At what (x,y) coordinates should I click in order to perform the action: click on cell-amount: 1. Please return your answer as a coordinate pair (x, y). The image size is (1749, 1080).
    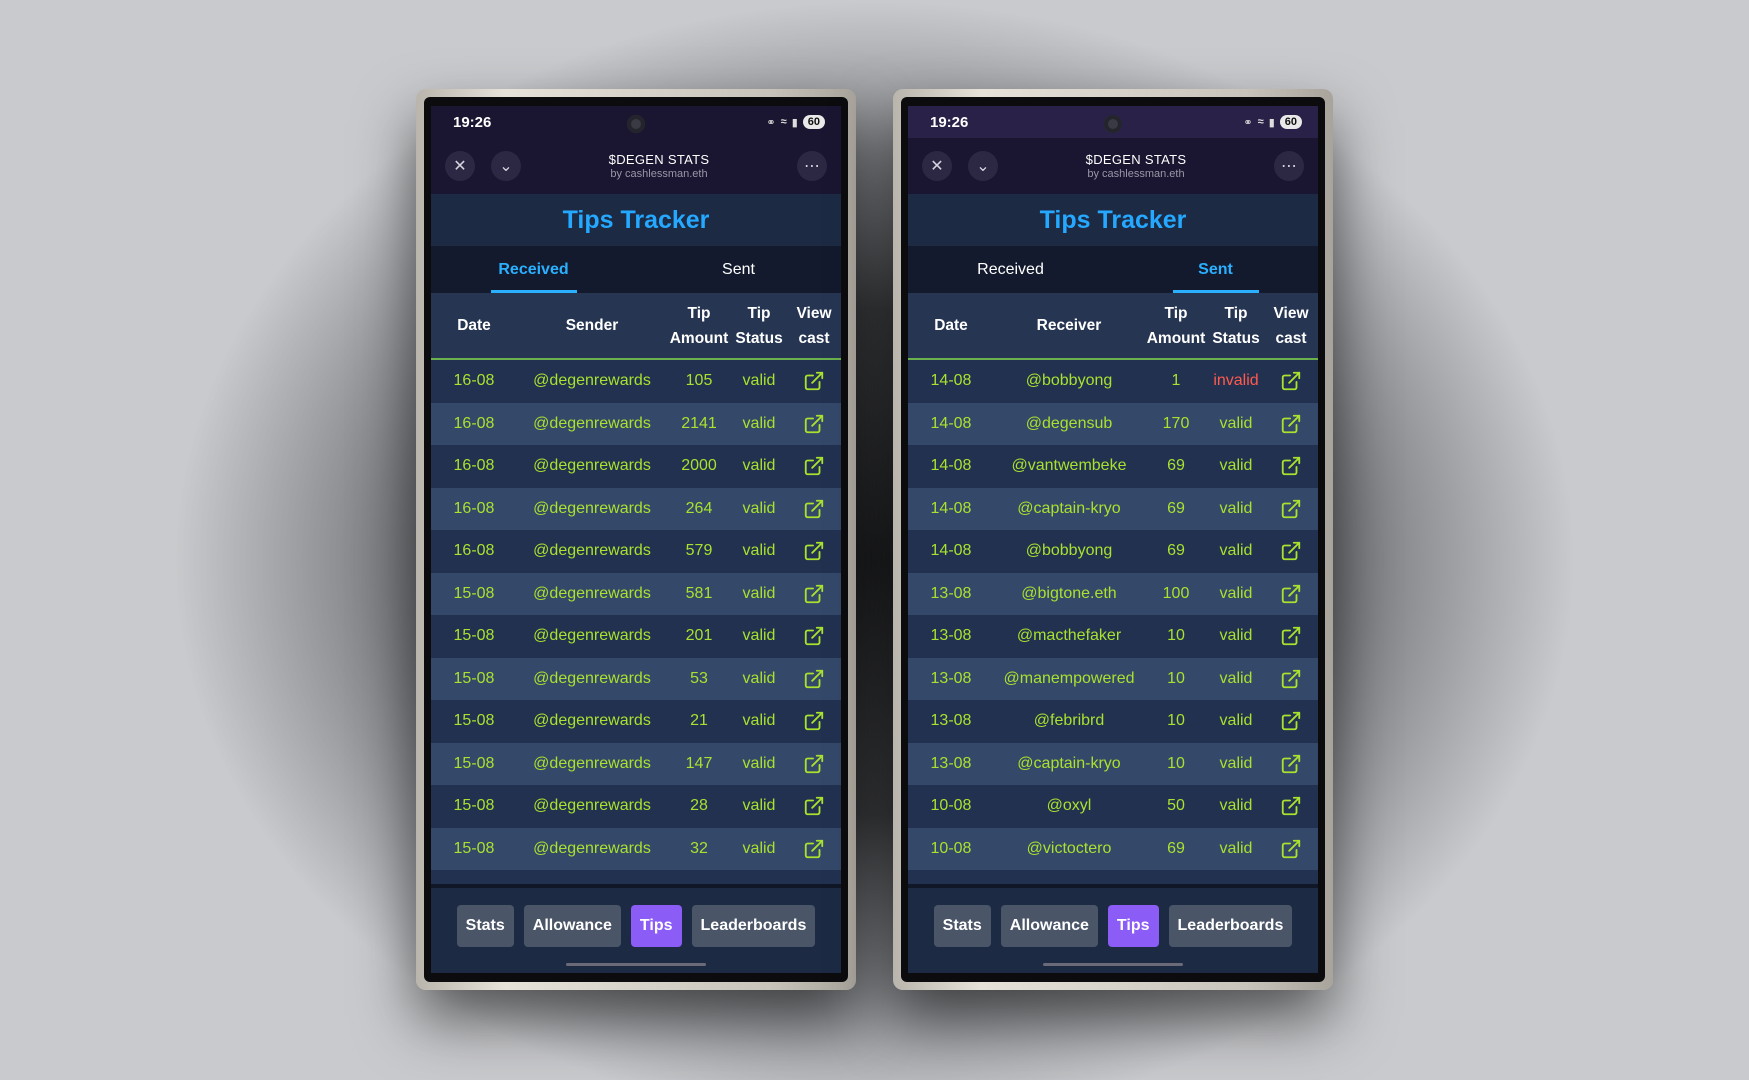
    Looking at the image, I should click on (1176, 381).